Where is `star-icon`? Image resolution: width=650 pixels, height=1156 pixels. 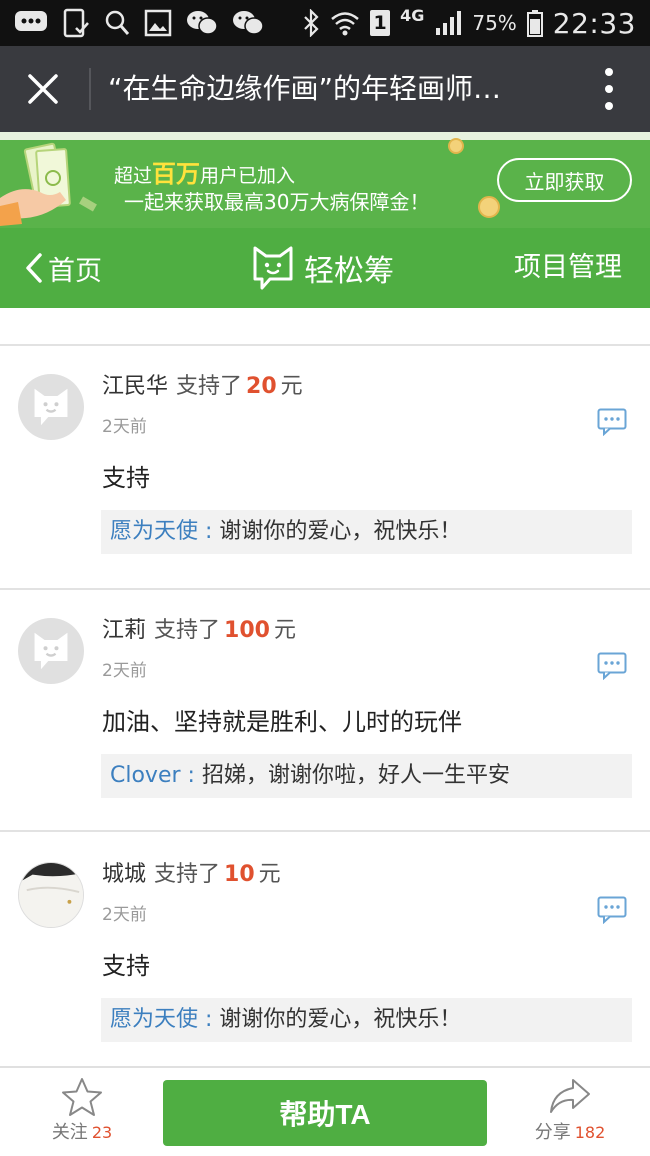
star-icon is located at coordinates (82, 1097).